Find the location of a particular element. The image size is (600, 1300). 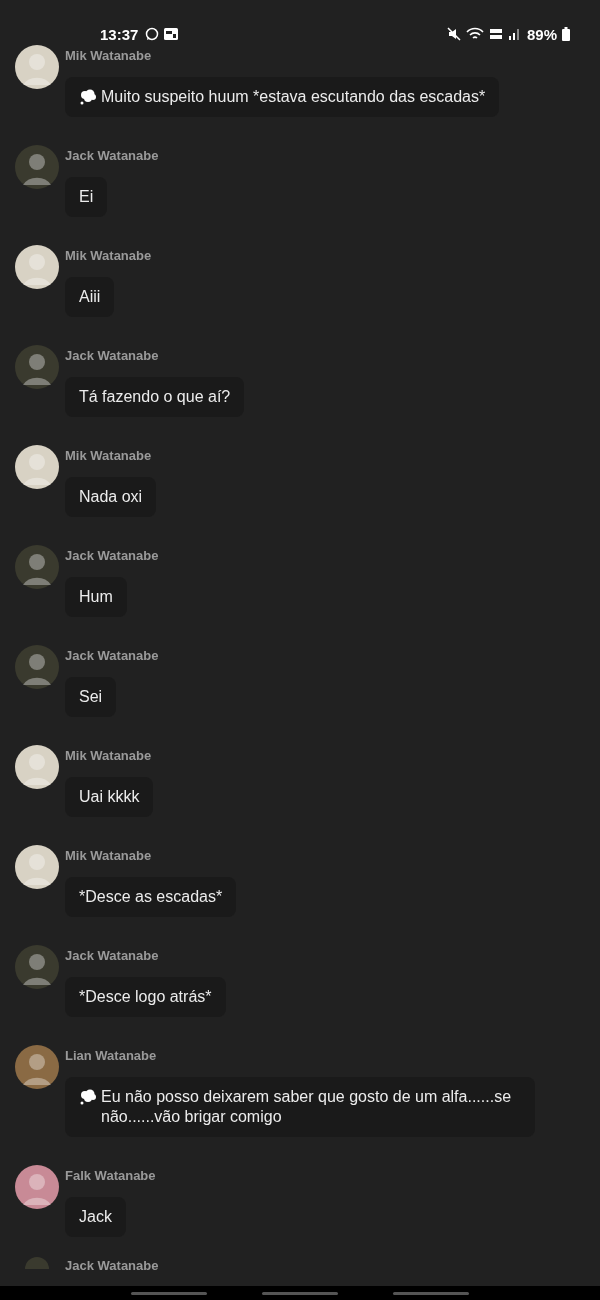

battery-icon is located at coordinates (566, 34).